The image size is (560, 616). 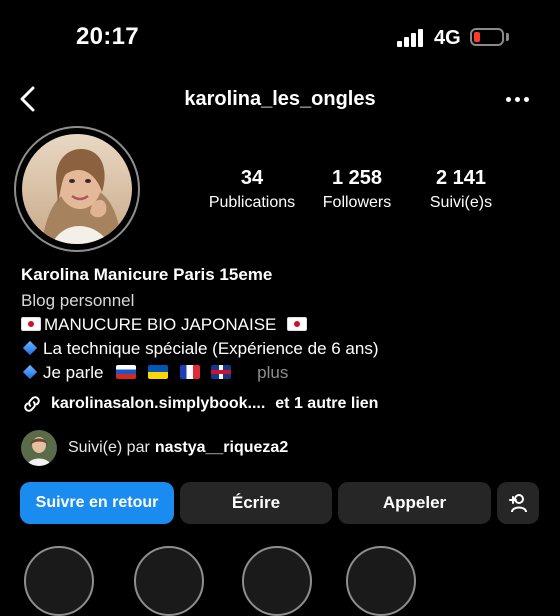 I want to click on mutual-follower-avatar, so click(x=39, y=448).